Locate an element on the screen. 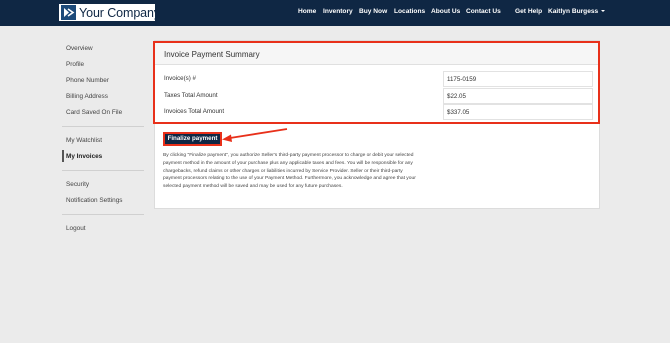 The width and height of the screenshot is (670, 343). nav-inventory: Inventory is located at coordinates (338, 11).